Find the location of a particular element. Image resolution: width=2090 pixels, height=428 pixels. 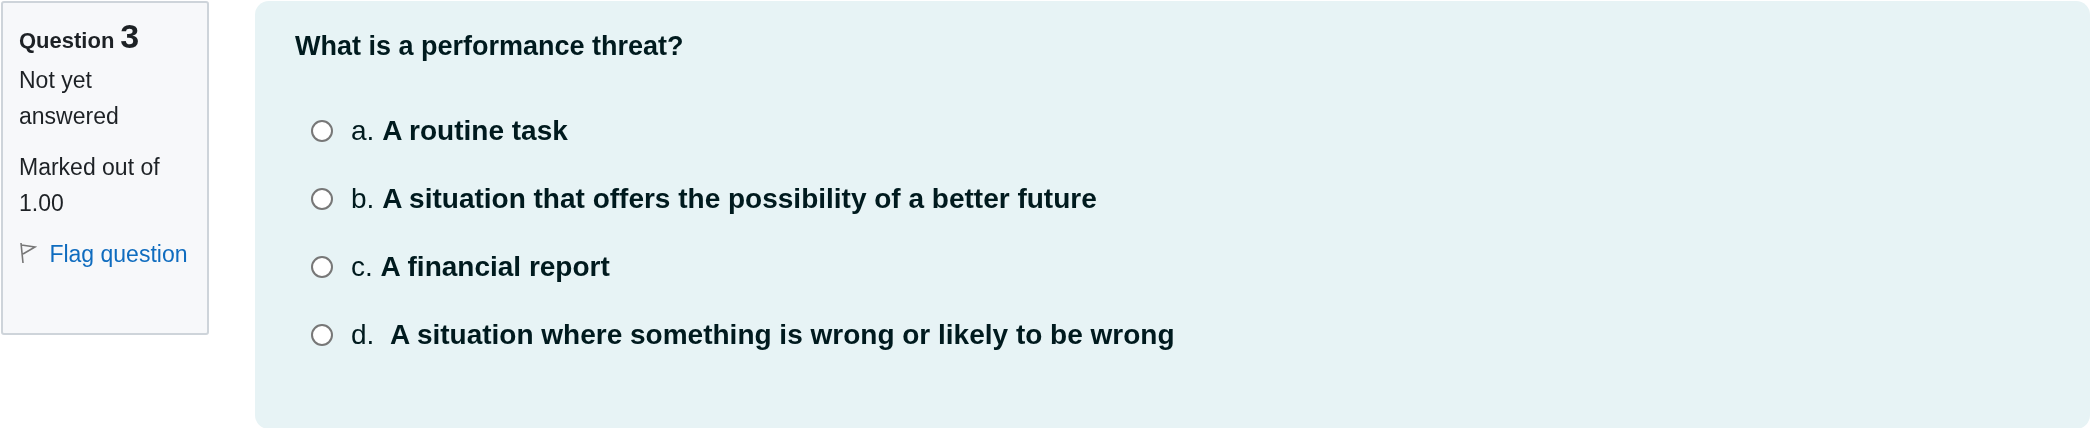

flag-icon is located at coordinates (28, 253).